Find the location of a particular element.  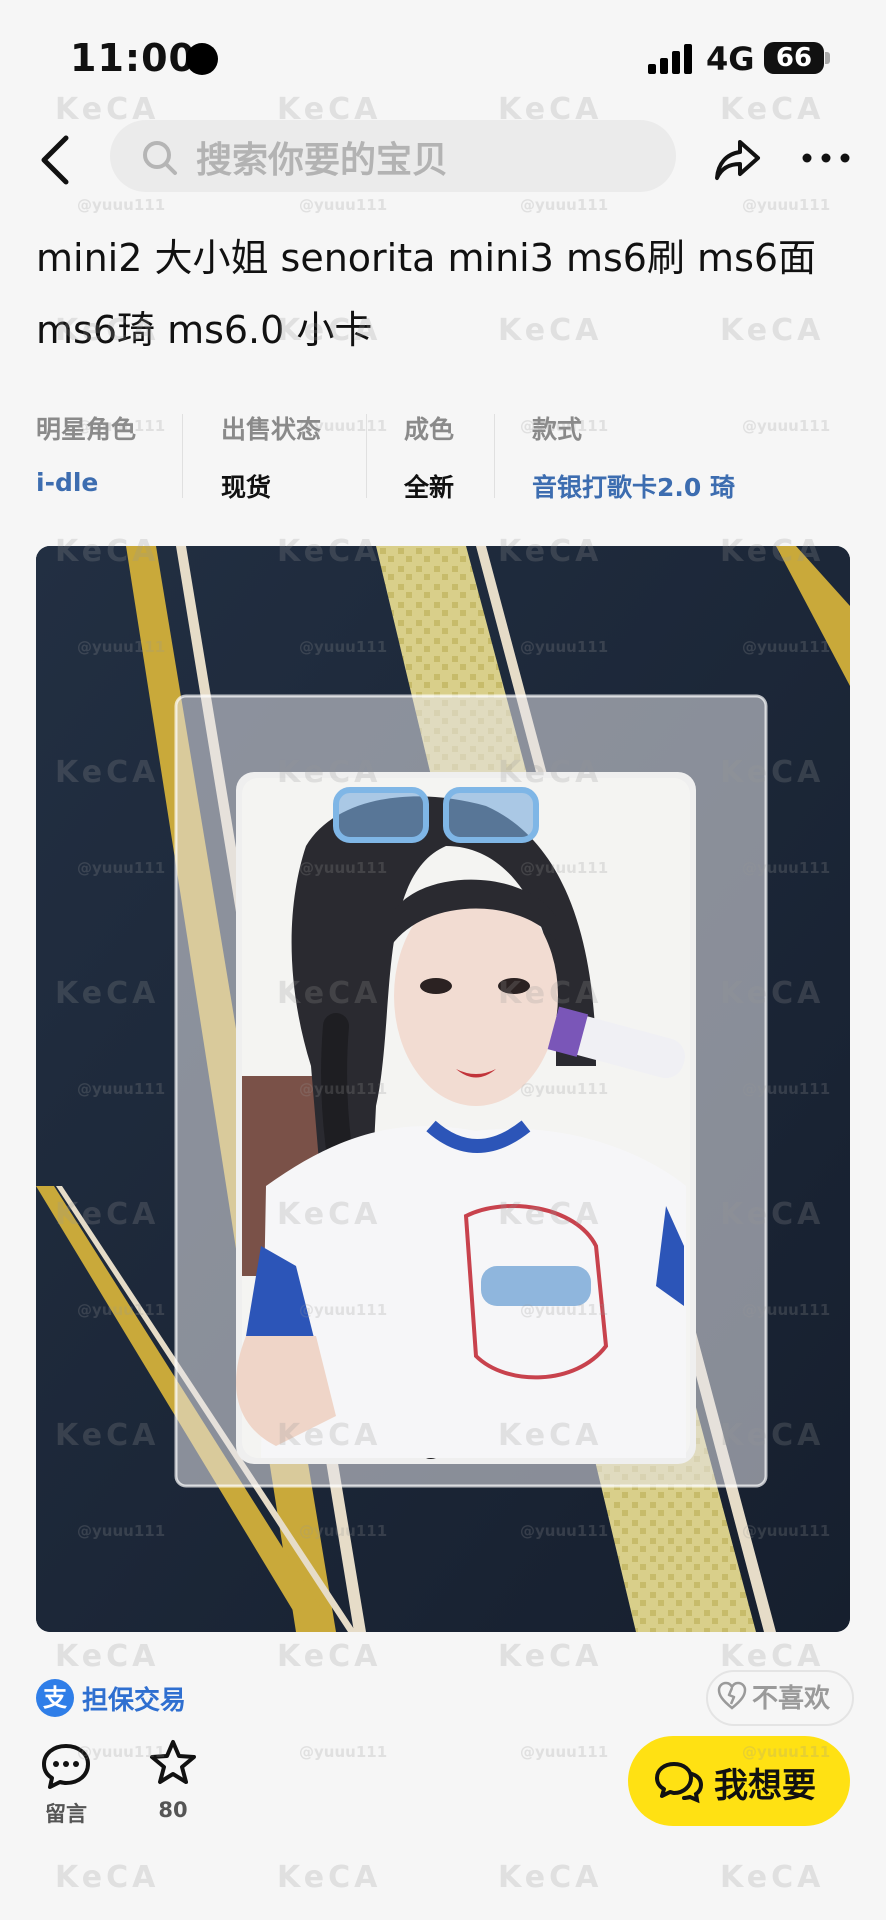

attr-label: 明星角色 is located at coordinates (86, 429).